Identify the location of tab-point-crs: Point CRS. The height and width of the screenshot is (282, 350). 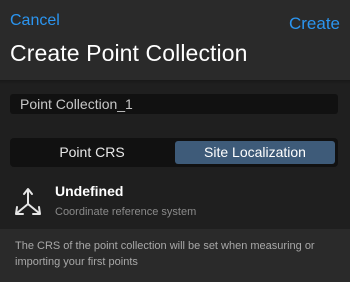
(92, 152).